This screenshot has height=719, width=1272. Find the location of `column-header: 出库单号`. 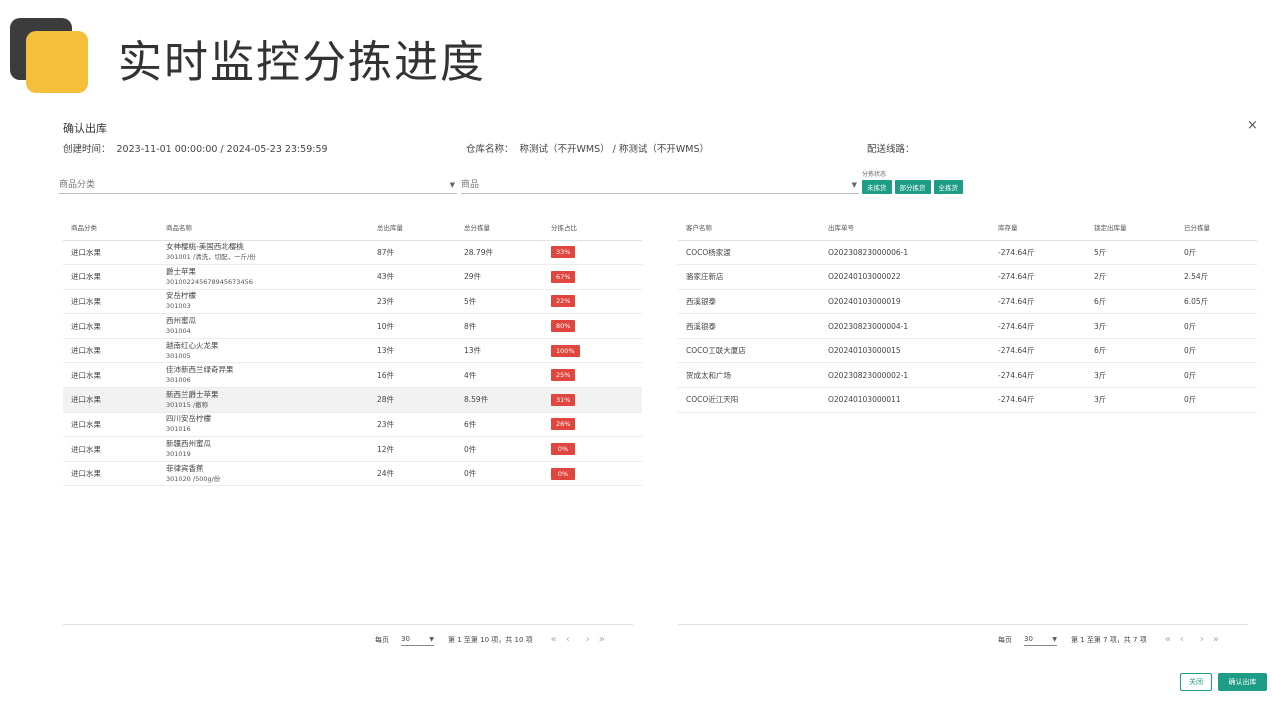

column-header: 出库单号 is located at coordinates (905, 227).